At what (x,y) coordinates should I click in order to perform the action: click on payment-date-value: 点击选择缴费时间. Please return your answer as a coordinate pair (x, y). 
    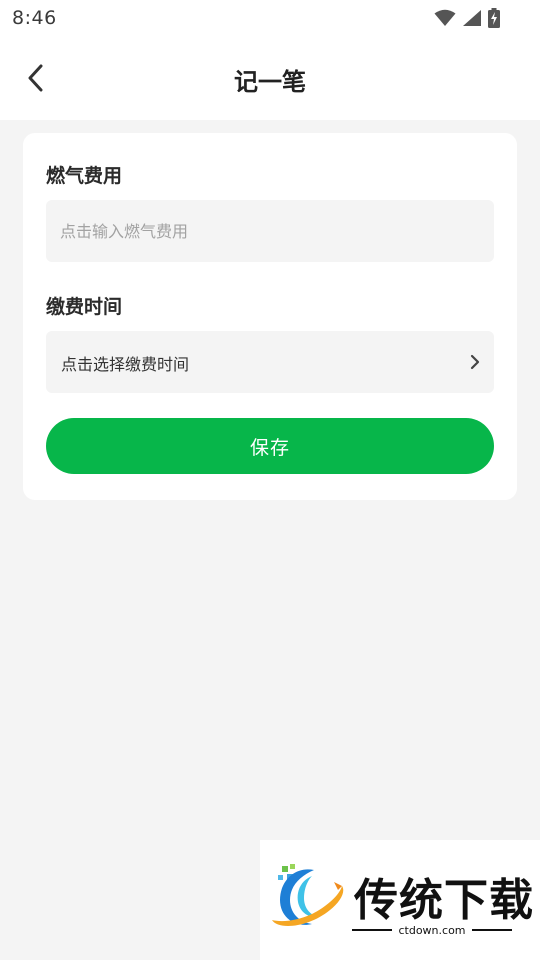
    Looking at the image, I should click on (125, 364).